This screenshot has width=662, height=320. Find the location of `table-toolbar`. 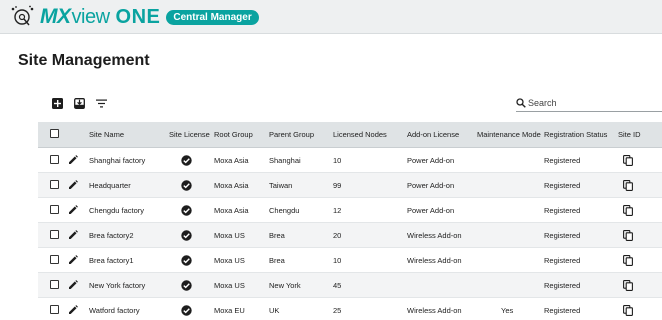

table-toolbar is located at coordinates (79, 103).